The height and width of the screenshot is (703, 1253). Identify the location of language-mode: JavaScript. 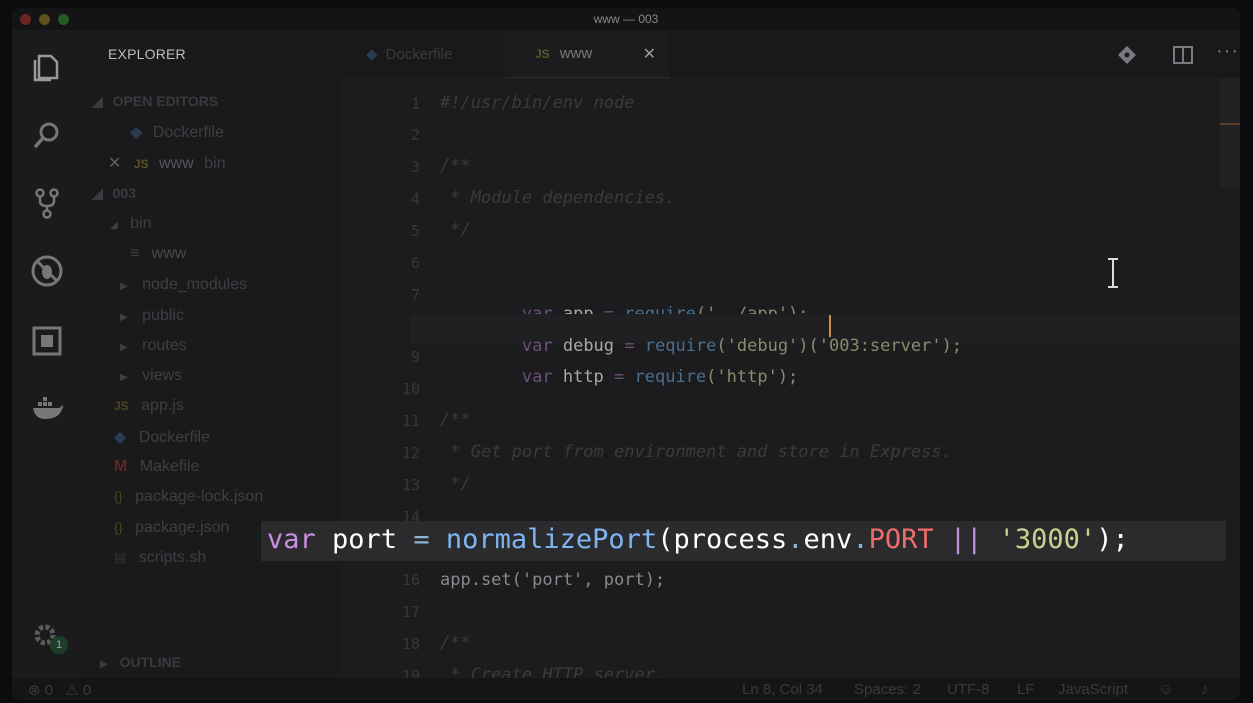
(1093, 689).